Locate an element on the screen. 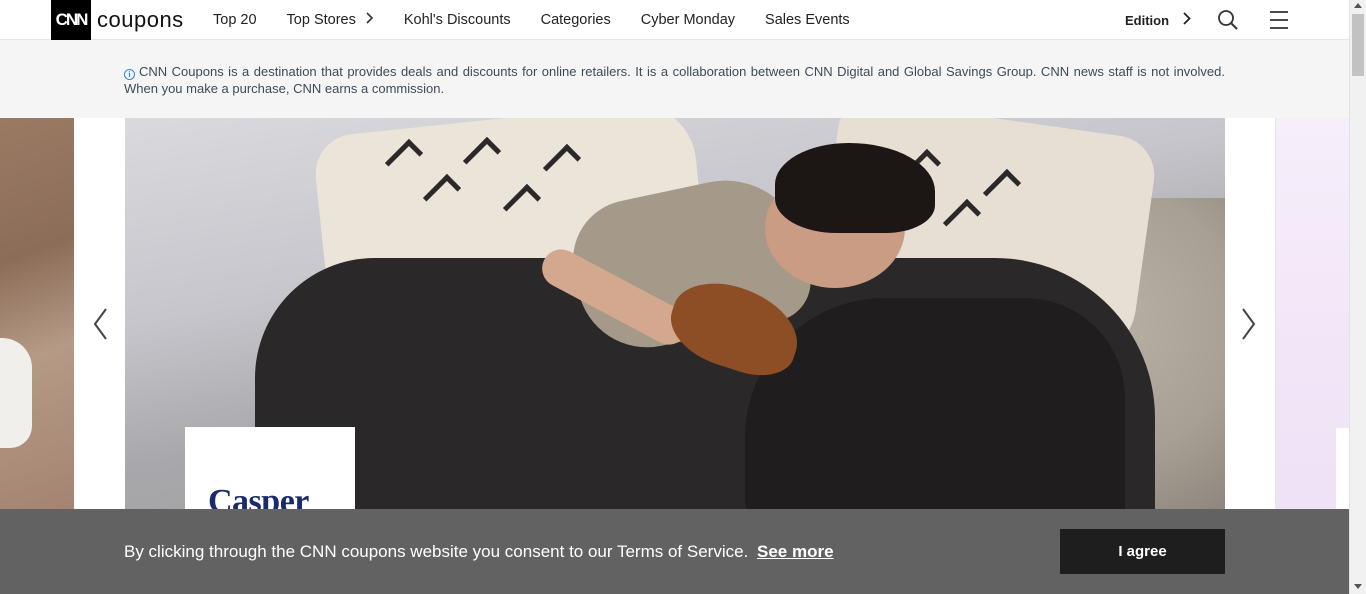 The height and width of the screenshot is (594, 1366). nav-sales-events: Sales Events is located at coordinates (807, 20).